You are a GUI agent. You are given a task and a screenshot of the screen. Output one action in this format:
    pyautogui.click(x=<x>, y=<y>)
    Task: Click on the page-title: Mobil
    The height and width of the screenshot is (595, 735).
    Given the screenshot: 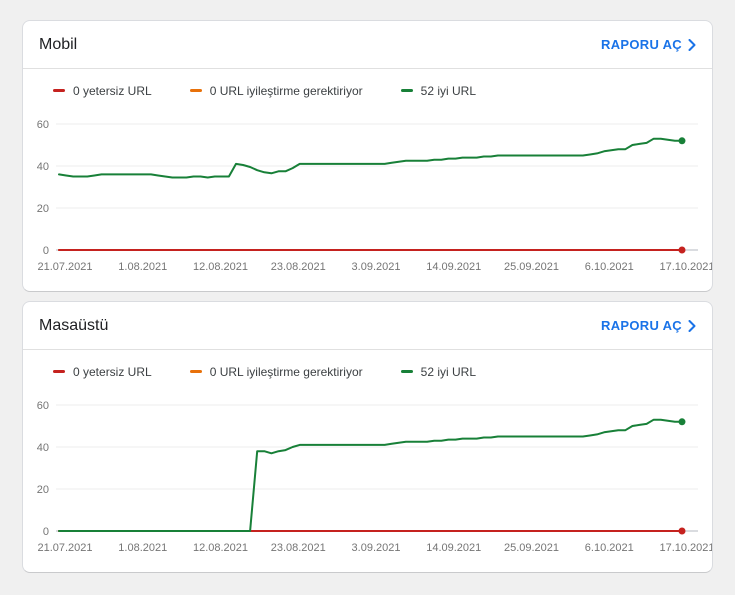 What is the action you would take?
    pyautogui.click(x=58, y=44)
    